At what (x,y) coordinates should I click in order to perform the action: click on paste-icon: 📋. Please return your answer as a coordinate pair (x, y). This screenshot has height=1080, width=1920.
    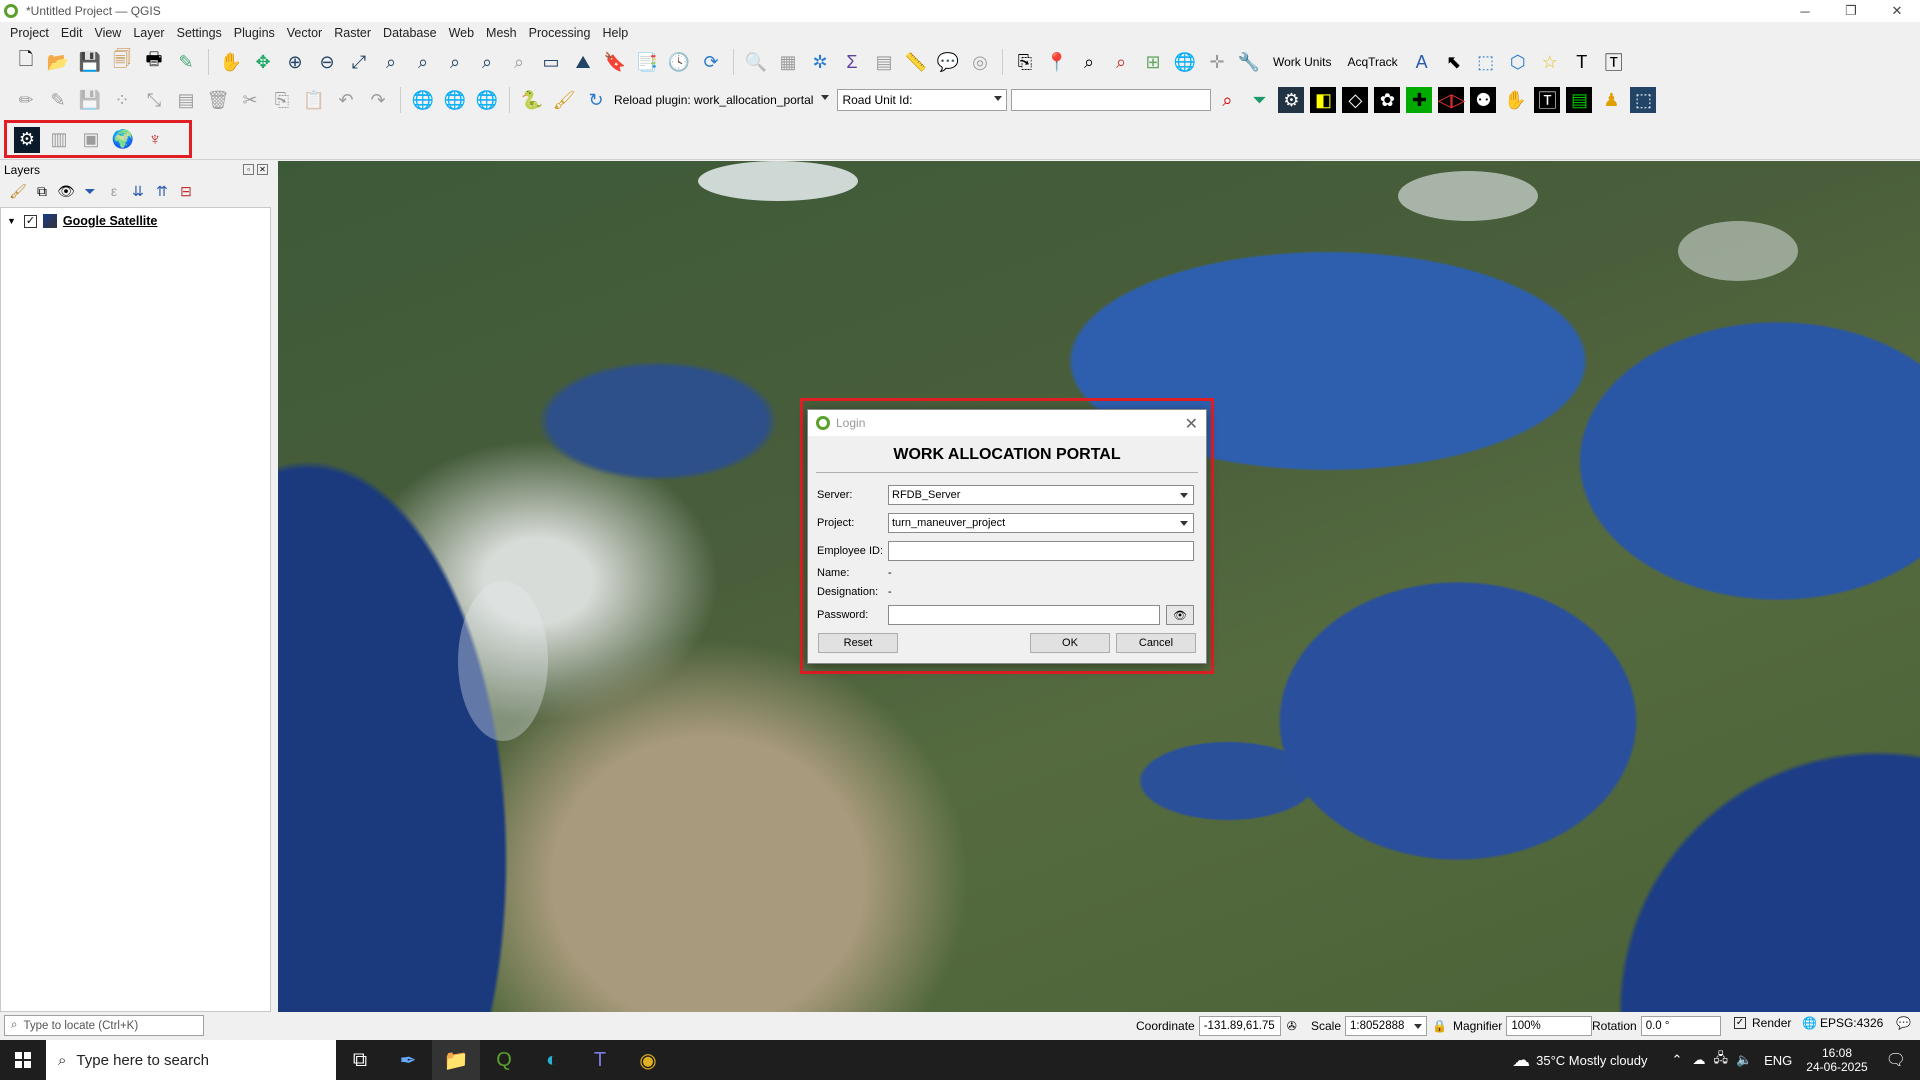
    Looking at the image, I should click on (314, 100).